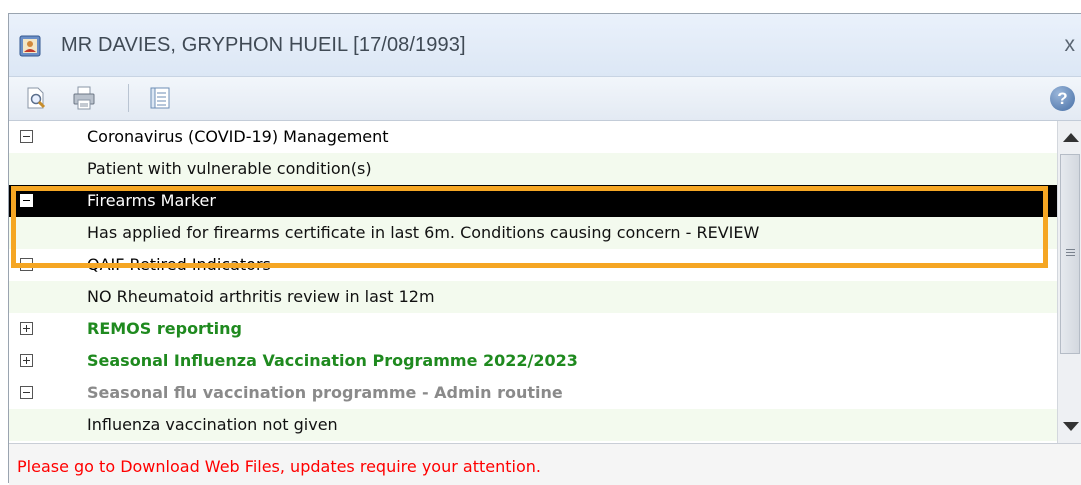 Image resolution: width=1081 pixels, height=485 pixels. Describe the element at coordinates (533, 265) in the screenshot. I see `list-group-row: QAIF Retired Indicators` at that location.